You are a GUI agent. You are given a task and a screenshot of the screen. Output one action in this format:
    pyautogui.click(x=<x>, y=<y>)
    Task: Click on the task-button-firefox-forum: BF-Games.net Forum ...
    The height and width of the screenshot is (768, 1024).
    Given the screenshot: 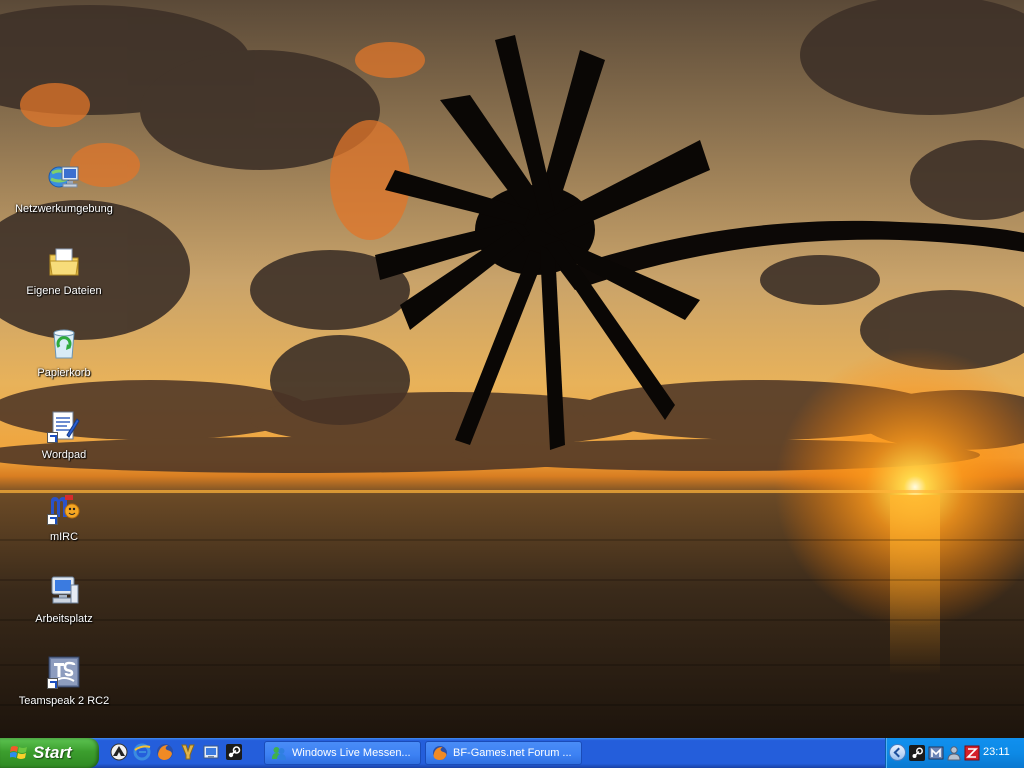 What is the action you would take?
    pyautogui.click(x=503, y=753)
    